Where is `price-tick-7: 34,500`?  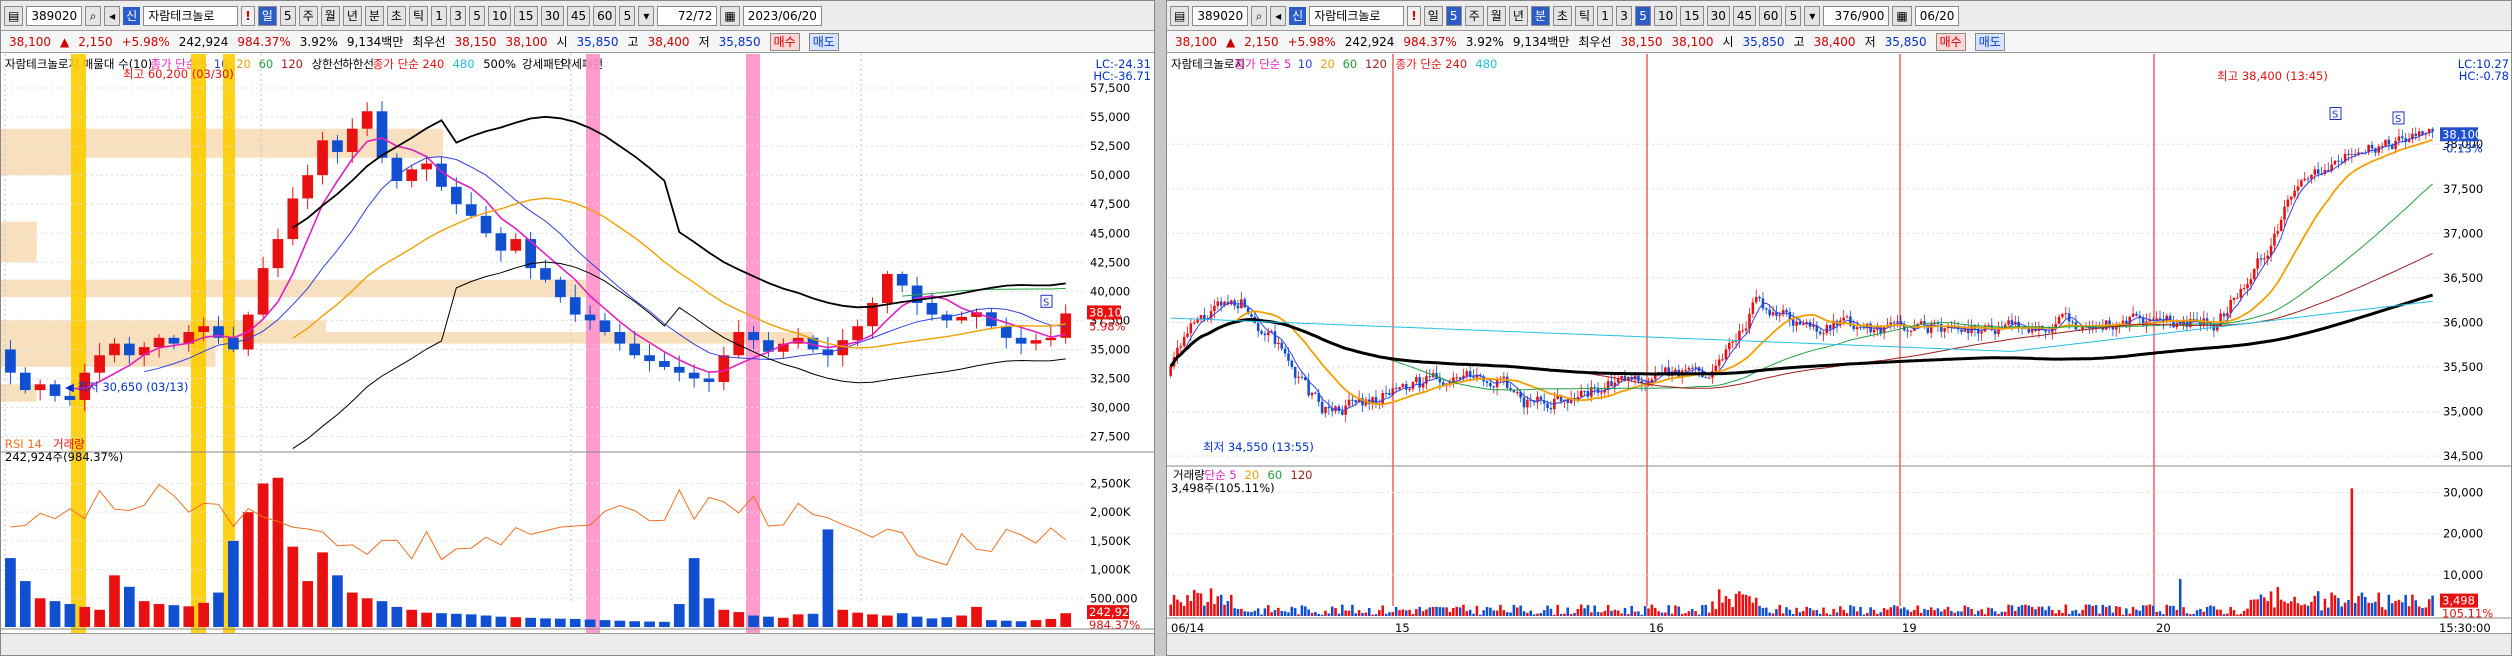
price-tick-7: 34,500 is located at coordinates (2463, 456).